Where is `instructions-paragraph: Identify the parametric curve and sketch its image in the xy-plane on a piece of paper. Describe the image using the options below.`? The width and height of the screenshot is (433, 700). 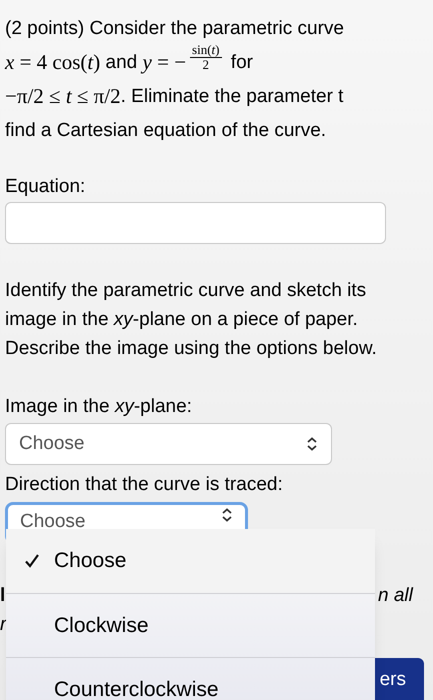 instructions-paragraph: Identify the parametric curve and sketch its image in the xy-plane on a piece of paper. Describe the image using the options below. is located at coordinates (191, 319).